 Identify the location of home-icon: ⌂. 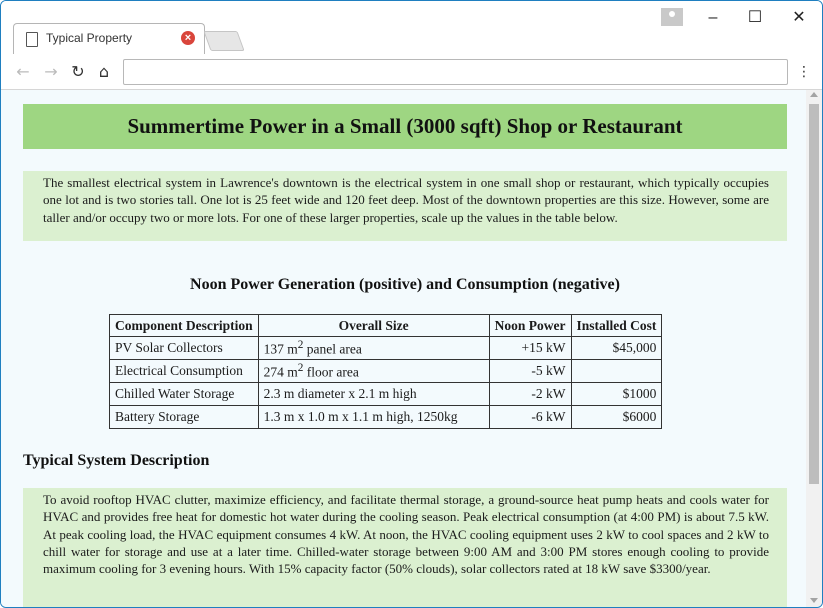
(104, 72).